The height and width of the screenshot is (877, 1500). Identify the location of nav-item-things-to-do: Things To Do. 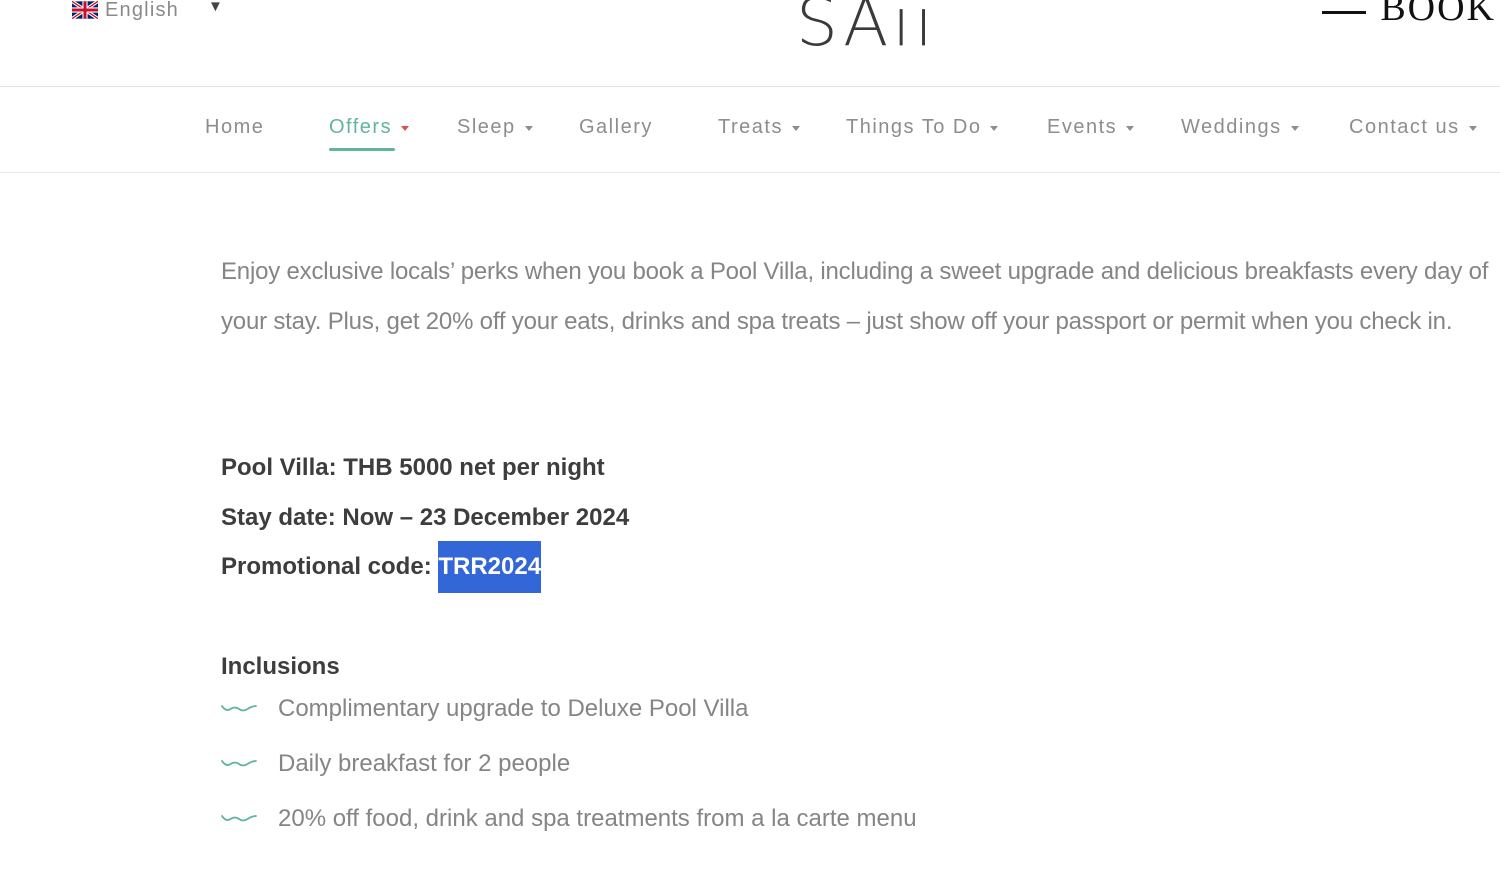
(922, 127).